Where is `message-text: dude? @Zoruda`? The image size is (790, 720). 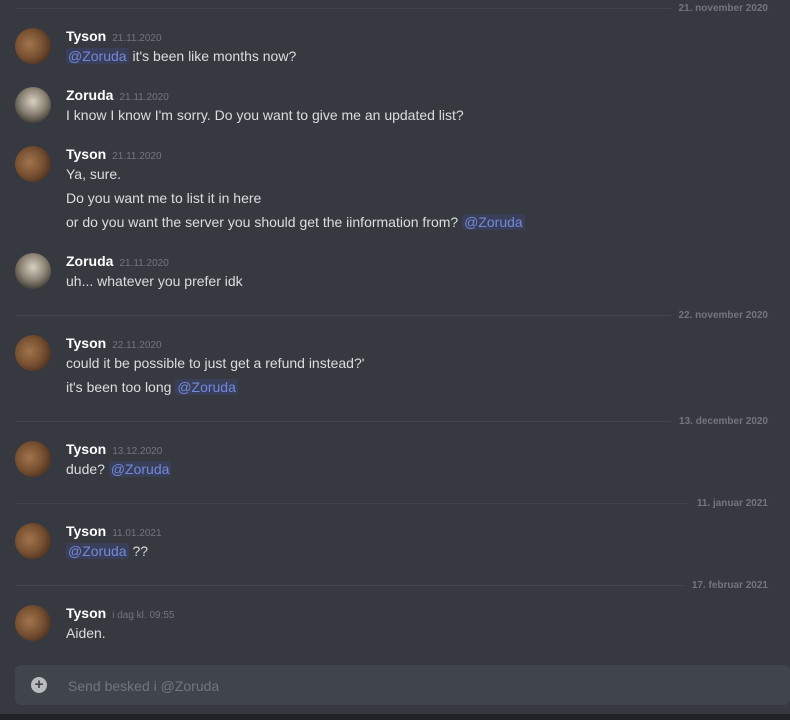
message-text: dude? @Zoruda is located at coordinates (119, 469).